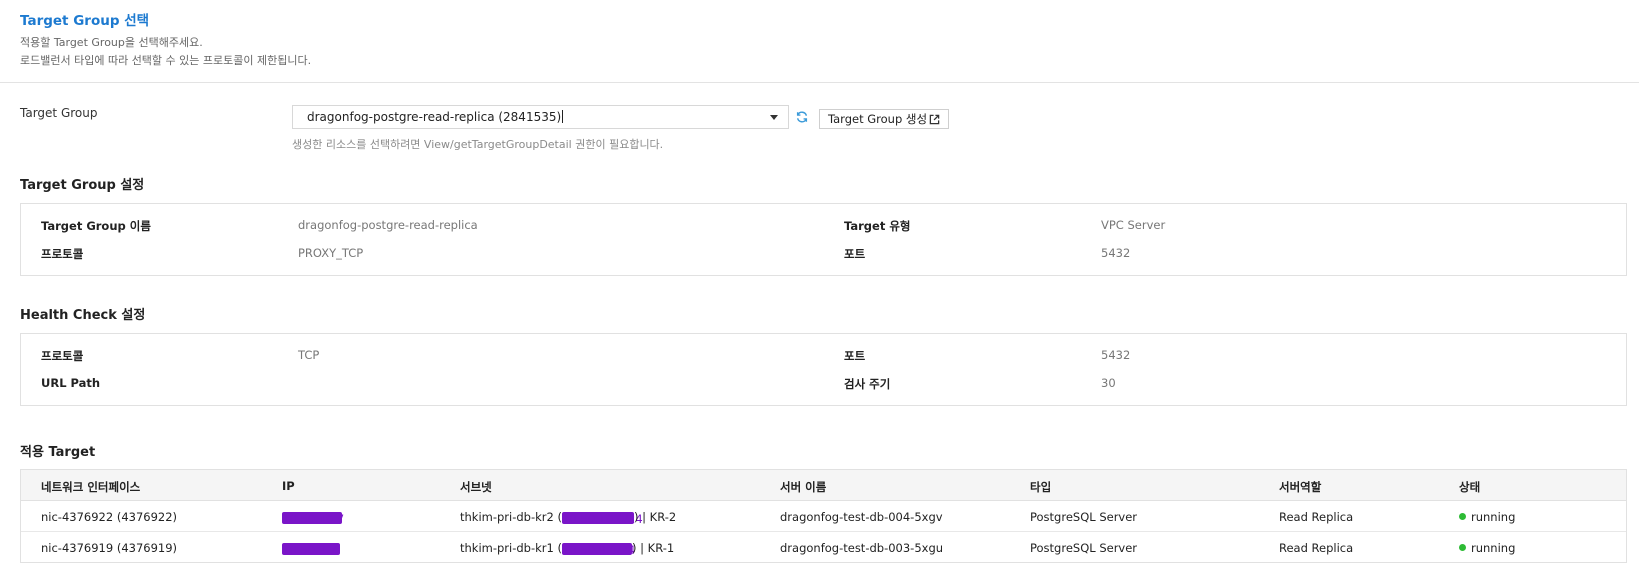 Image resolution: width=1639 pixels, height=574 pixels. I want to click on subnet-name: thkim-pri-db-kr2 (, so click(511, 517).